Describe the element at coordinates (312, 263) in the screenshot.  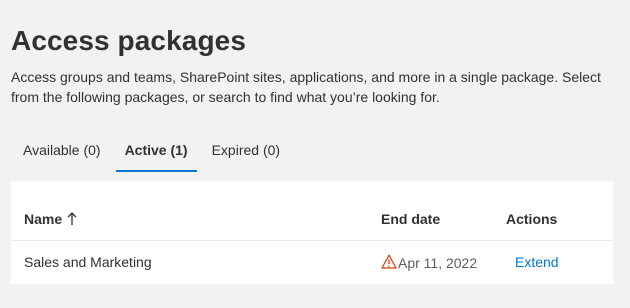
I see `table-row: Sales and Marketing Apr 11, 2022 Extend` at that location.